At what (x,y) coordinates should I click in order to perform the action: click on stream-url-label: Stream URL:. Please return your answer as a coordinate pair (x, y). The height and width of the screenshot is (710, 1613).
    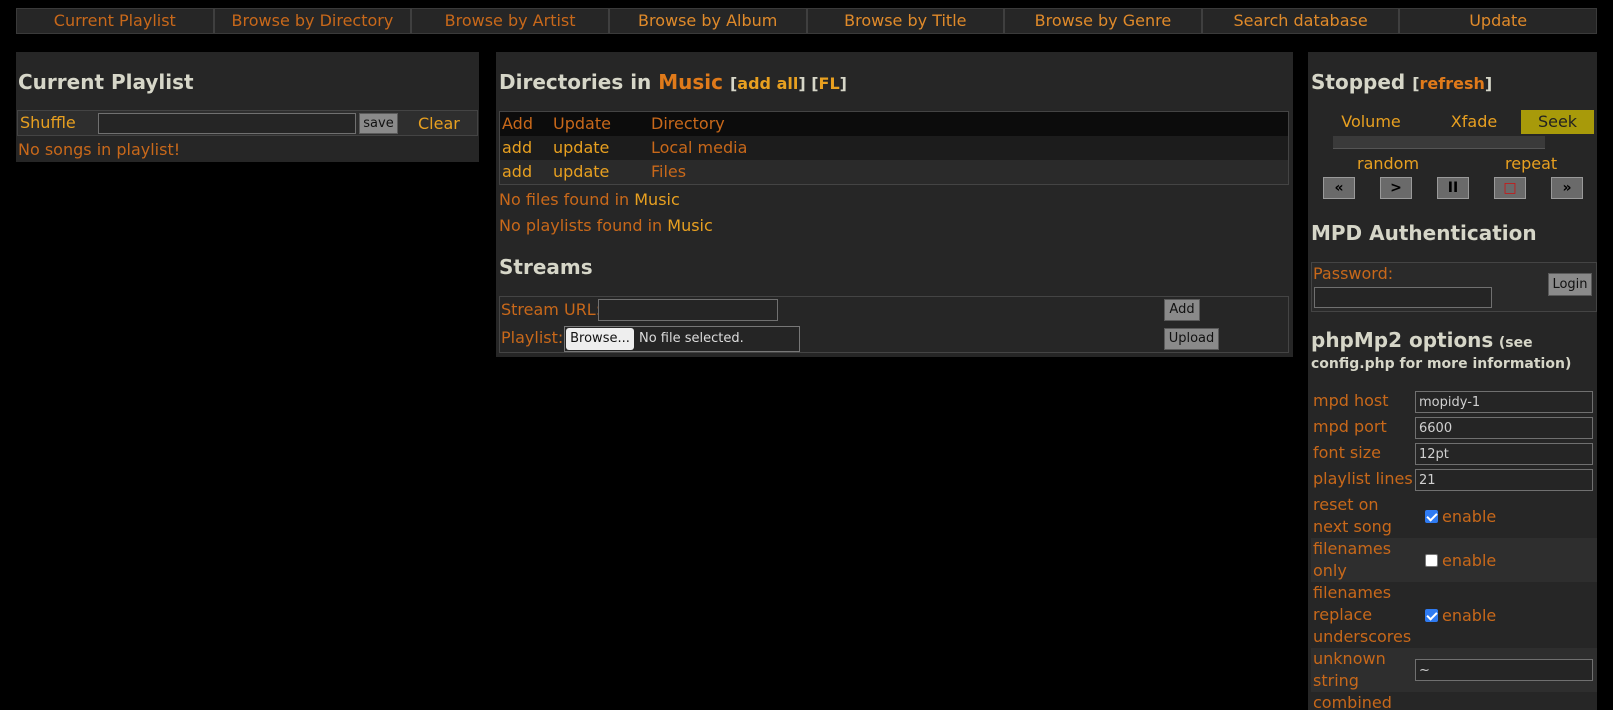
    Looking at the image, I should click on (551, 309).